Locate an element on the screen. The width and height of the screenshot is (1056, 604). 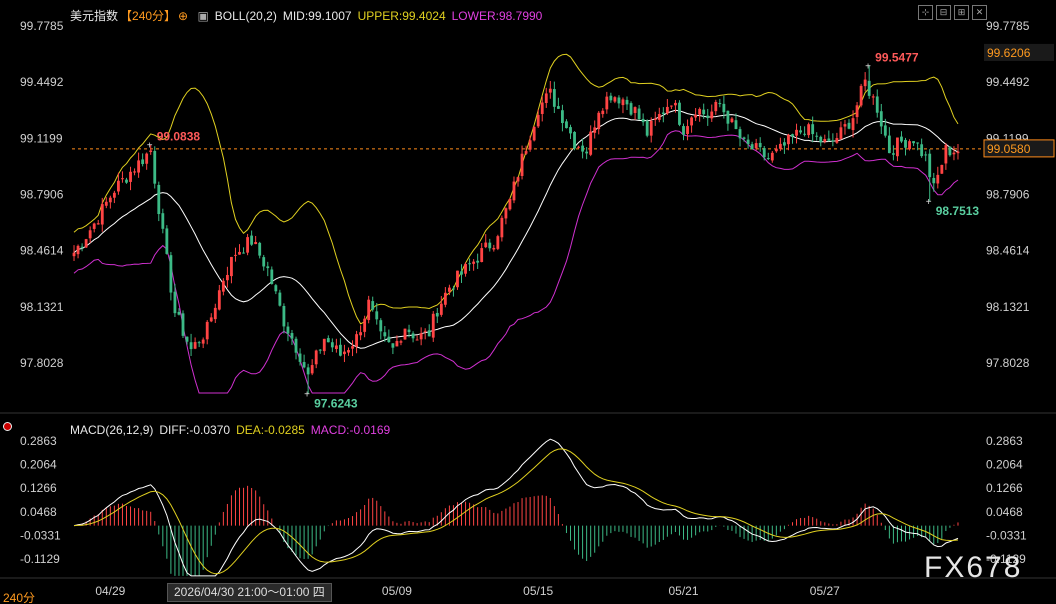
macd-tick-label-left: 0.0468 is located at coordinates (38, 512).